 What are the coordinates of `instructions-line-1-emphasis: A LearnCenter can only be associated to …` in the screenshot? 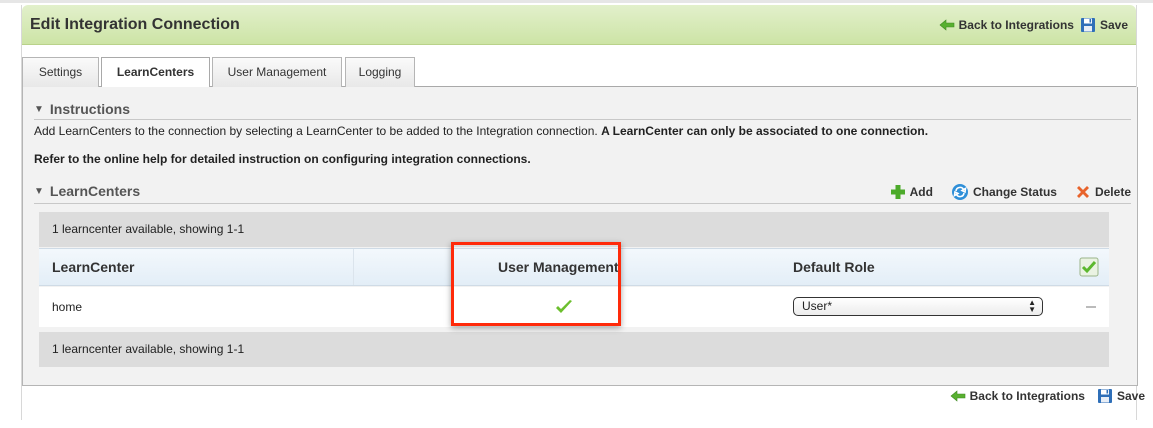 It's located at (765, 131).